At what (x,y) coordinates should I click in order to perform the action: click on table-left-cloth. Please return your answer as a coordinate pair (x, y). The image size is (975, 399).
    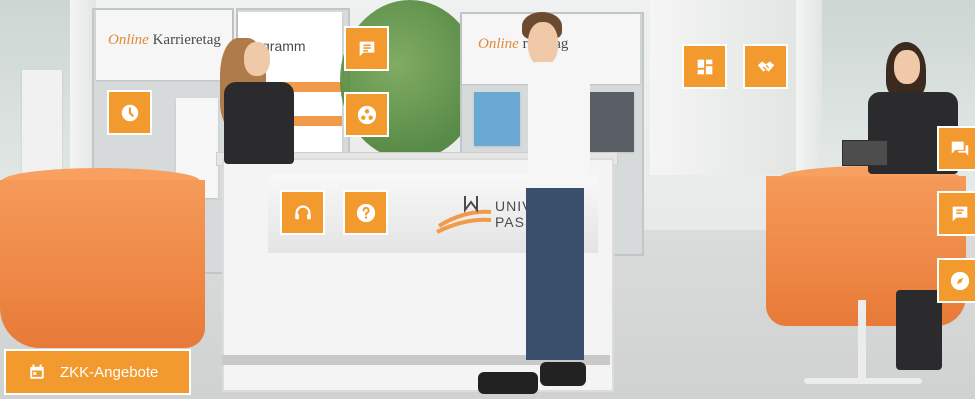
    Looking at the image, I should click on (102, 264).